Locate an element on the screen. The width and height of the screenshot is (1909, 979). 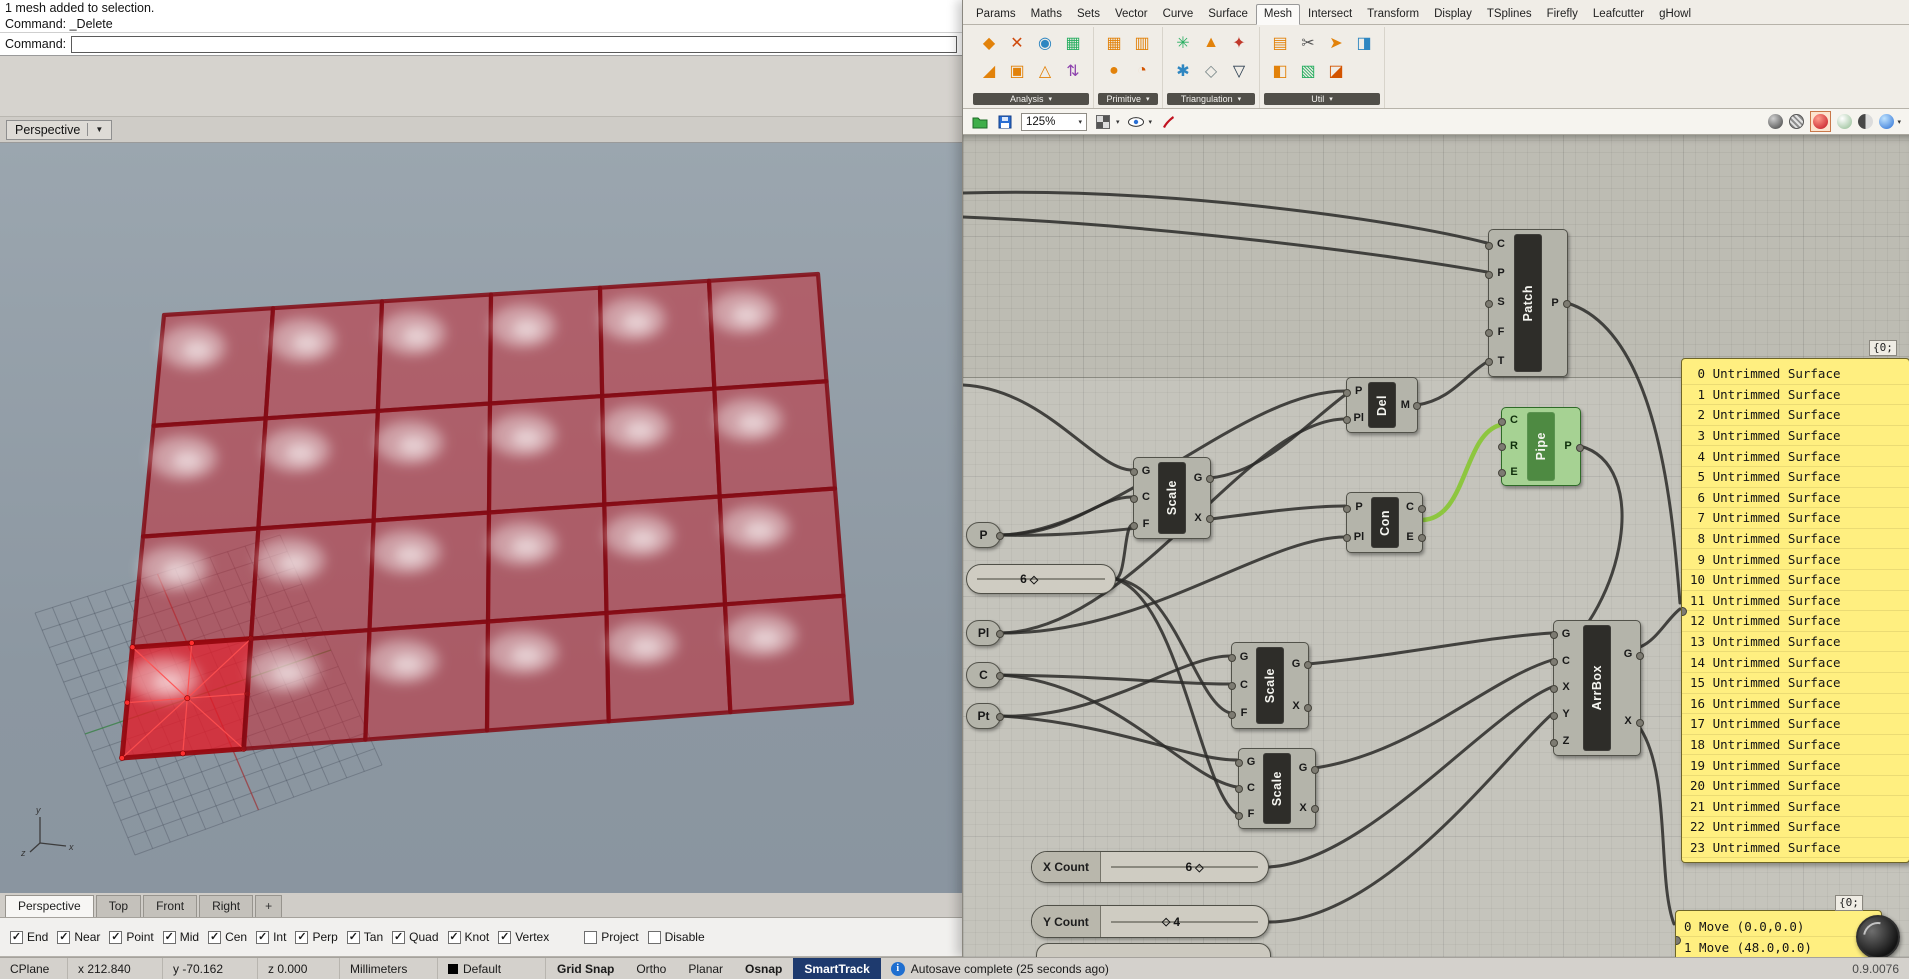
mesh-flip-icon: ⇅ is located at coordinates (1073, 71).